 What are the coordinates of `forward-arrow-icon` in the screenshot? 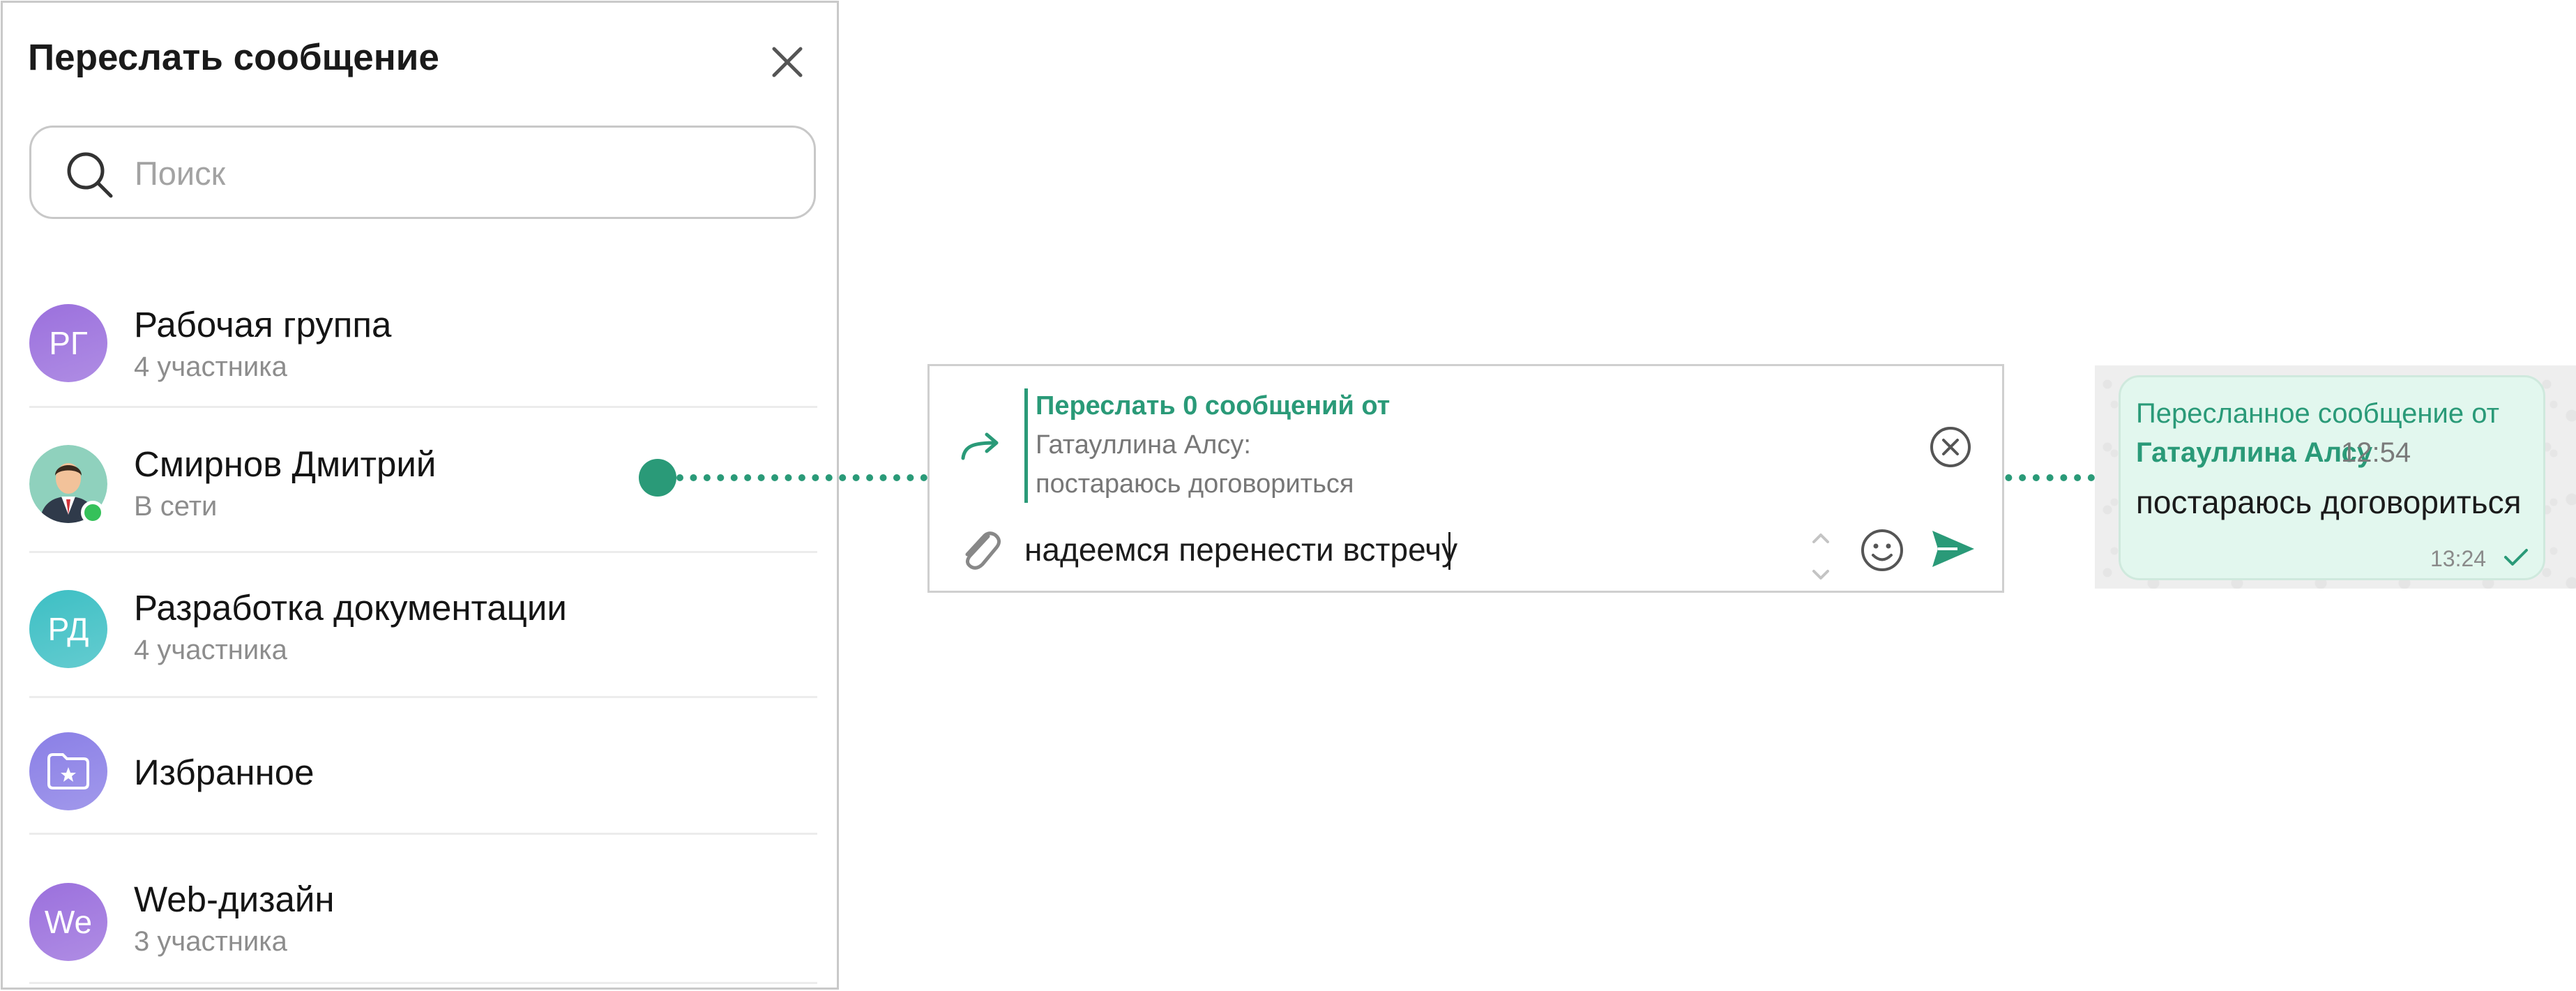 It's located at (980, 446).